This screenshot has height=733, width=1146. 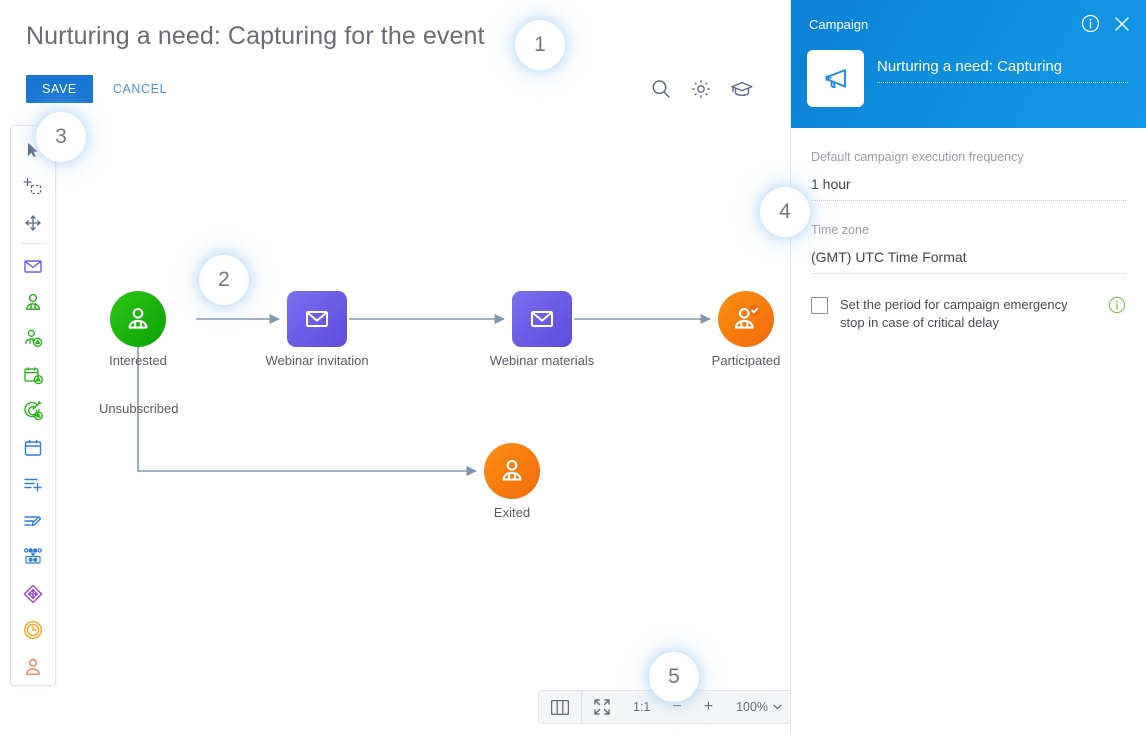 I want to click on tool-divider, so click(x=33, y=244).